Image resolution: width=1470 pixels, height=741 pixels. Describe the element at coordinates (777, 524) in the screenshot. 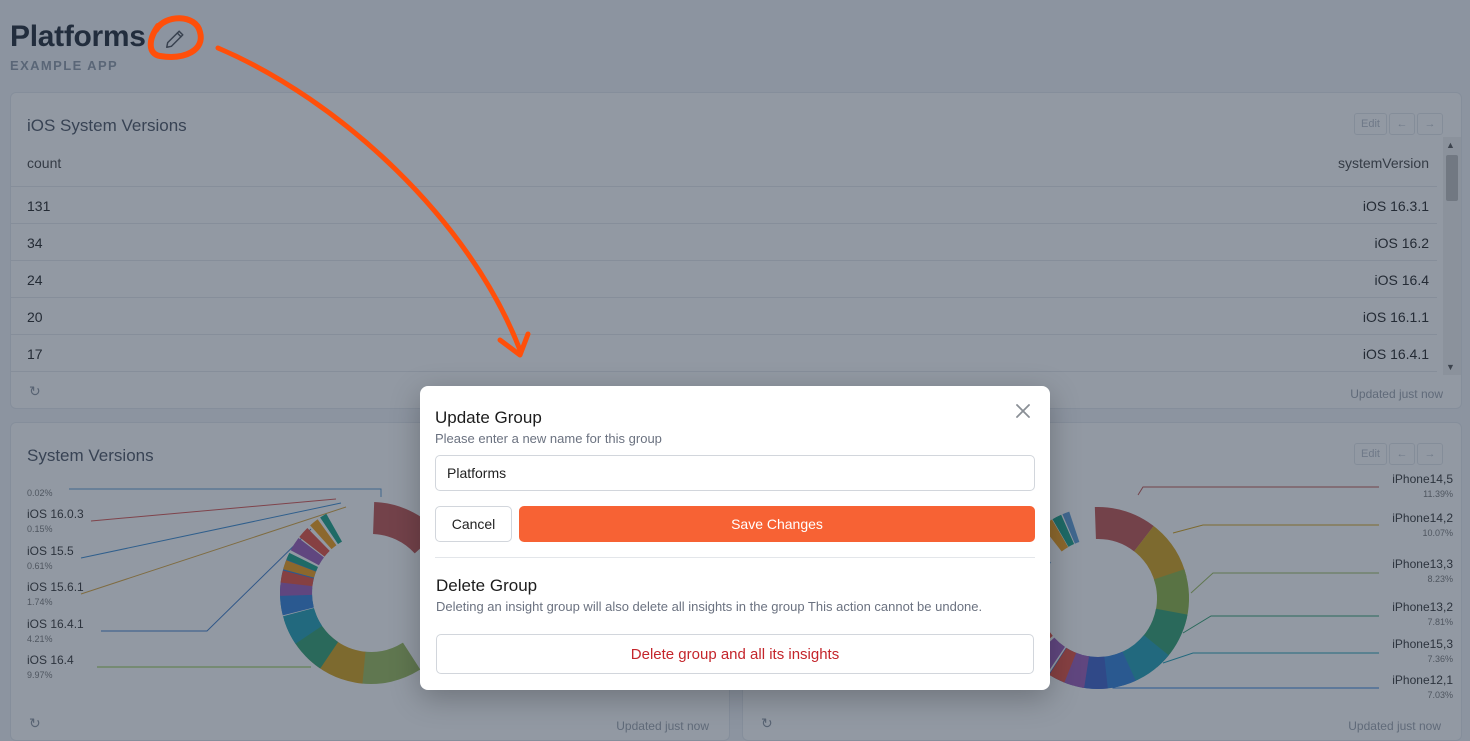

I see `save-changes-button: Save Changes` at that location.